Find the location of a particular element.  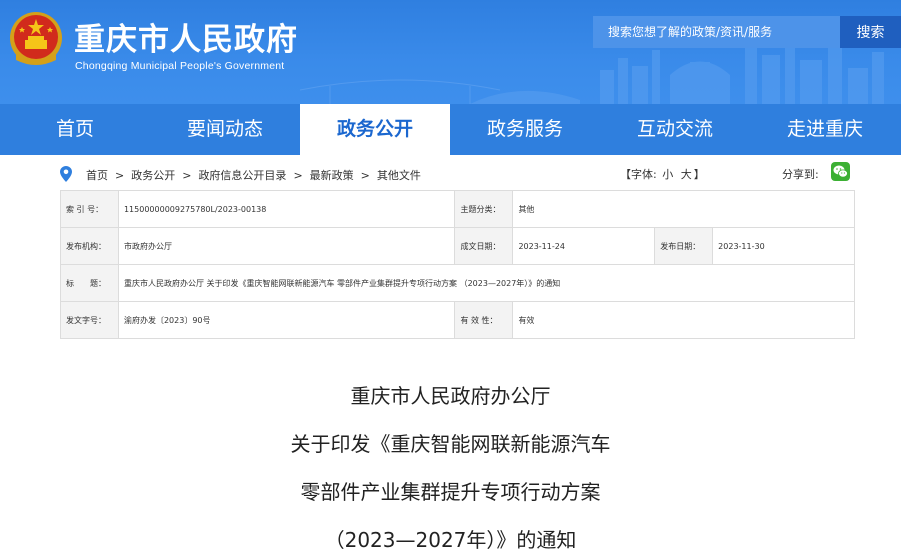

breadcrumb-latest-policy: 最新政策 is located at coordinates (332, 175).